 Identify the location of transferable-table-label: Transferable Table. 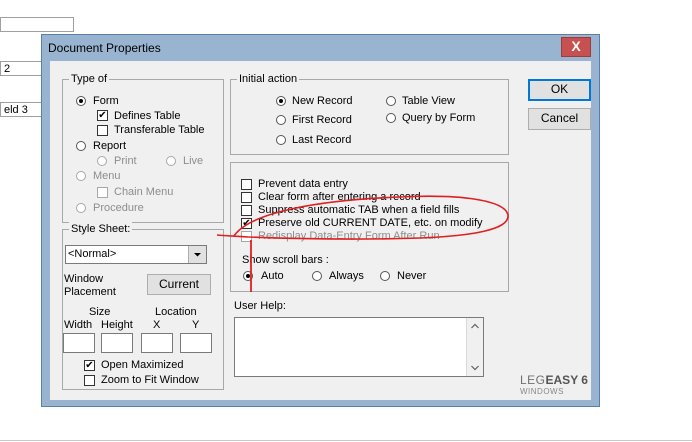
(159, 130).